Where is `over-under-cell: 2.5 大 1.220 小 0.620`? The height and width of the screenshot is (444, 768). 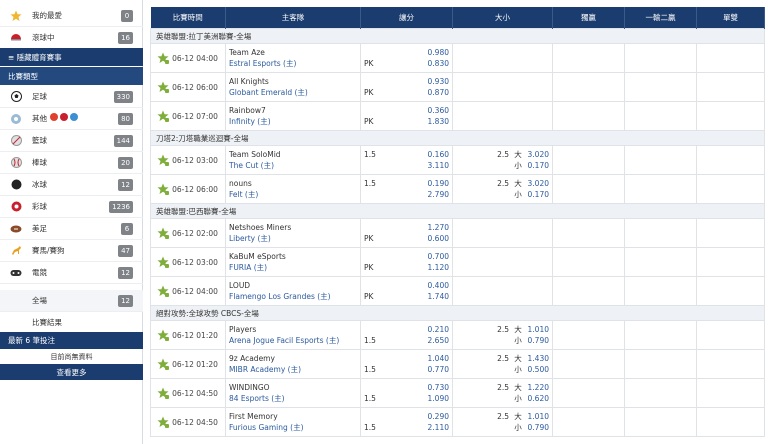 over-under-cell: 2.5 大 1.220 小 0.620 is located at coordinates (502, 393).